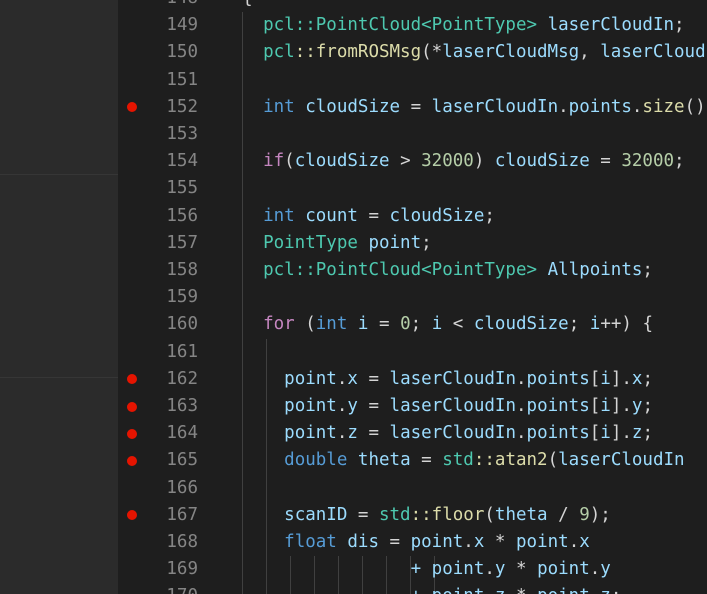 This screenshot has height=594, width=707. I want to click on code-token: <, so click(426, 270).